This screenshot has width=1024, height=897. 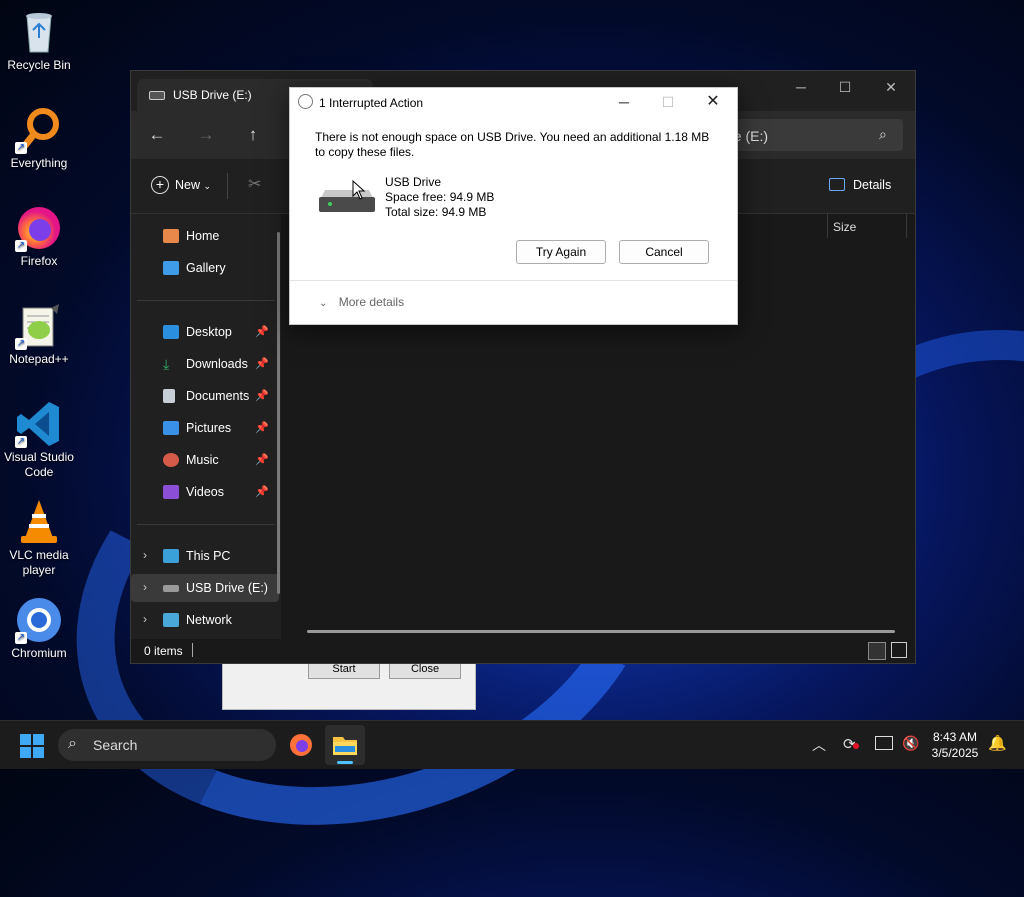 I want to click on desktop-icon-firefox: ↗ Firefox, so click(x=39, y=236).